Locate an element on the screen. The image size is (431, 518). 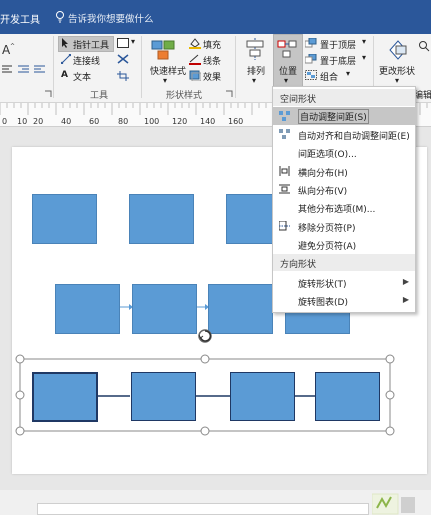
rectangle-dropdown-icon: ▾ is located at coordinates (133, 41).